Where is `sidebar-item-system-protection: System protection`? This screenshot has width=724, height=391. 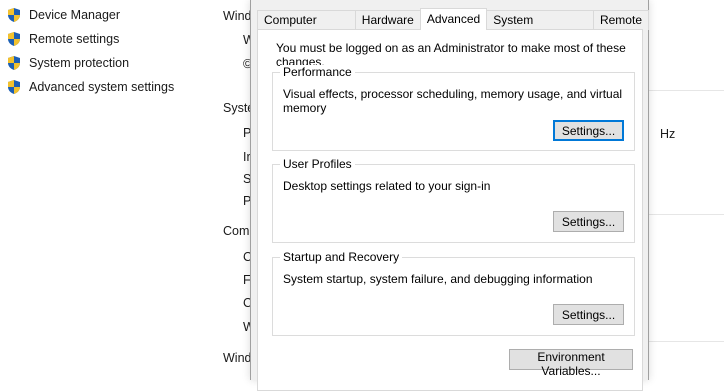 sidebar-item-system-protection: System protection is located at coordinates (90, 63).